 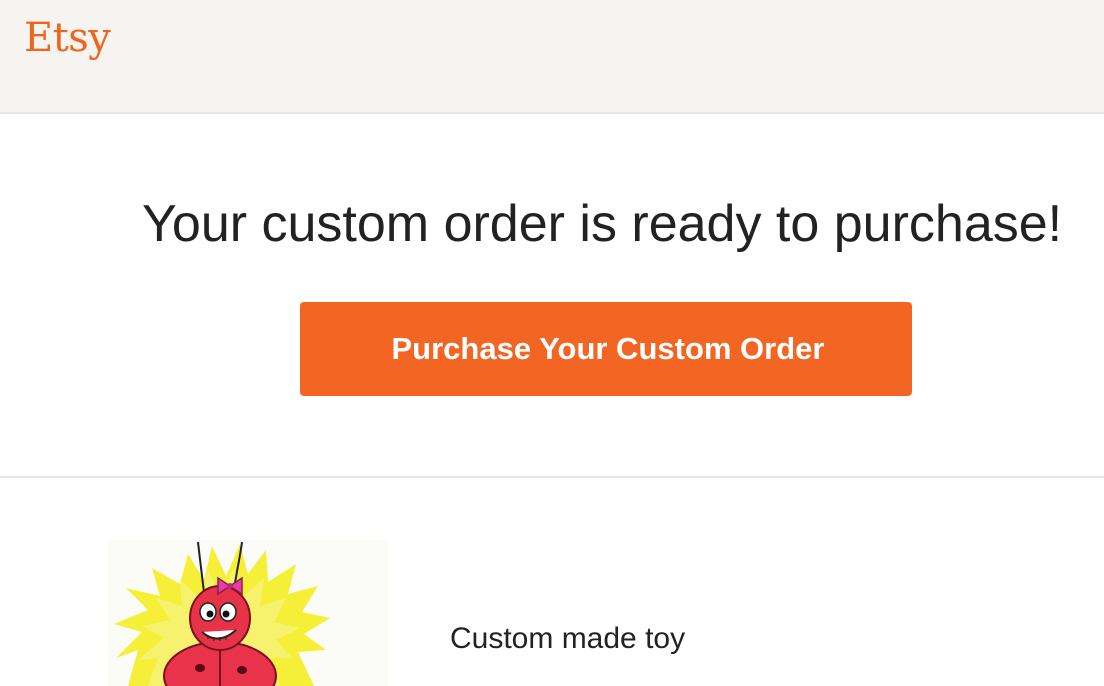 What do you see at coordinates (567, 639) in the screenshot?
I see `product-title: Custom made toy` at bounding box center [567, 639].